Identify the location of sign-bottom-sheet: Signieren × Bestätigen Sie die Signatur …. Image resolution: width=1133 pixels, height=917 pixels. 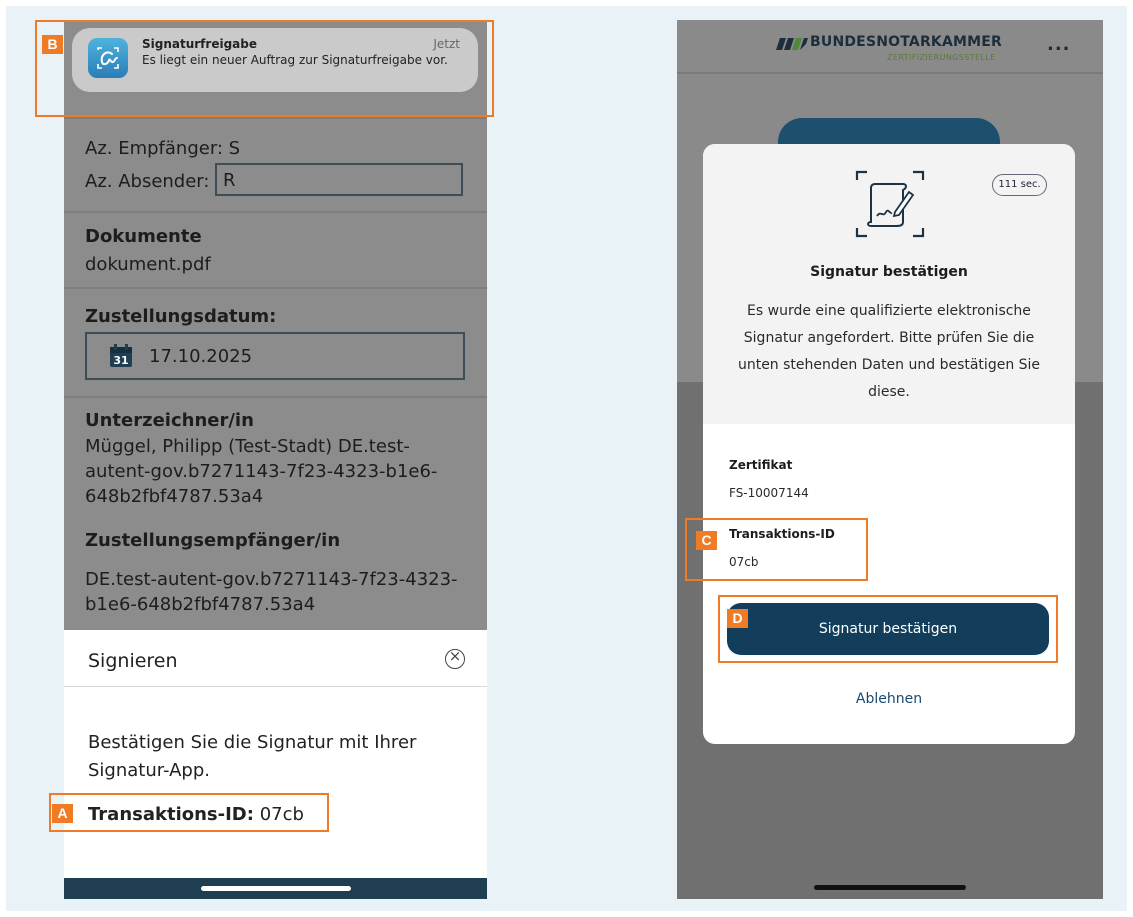
(275, 765).